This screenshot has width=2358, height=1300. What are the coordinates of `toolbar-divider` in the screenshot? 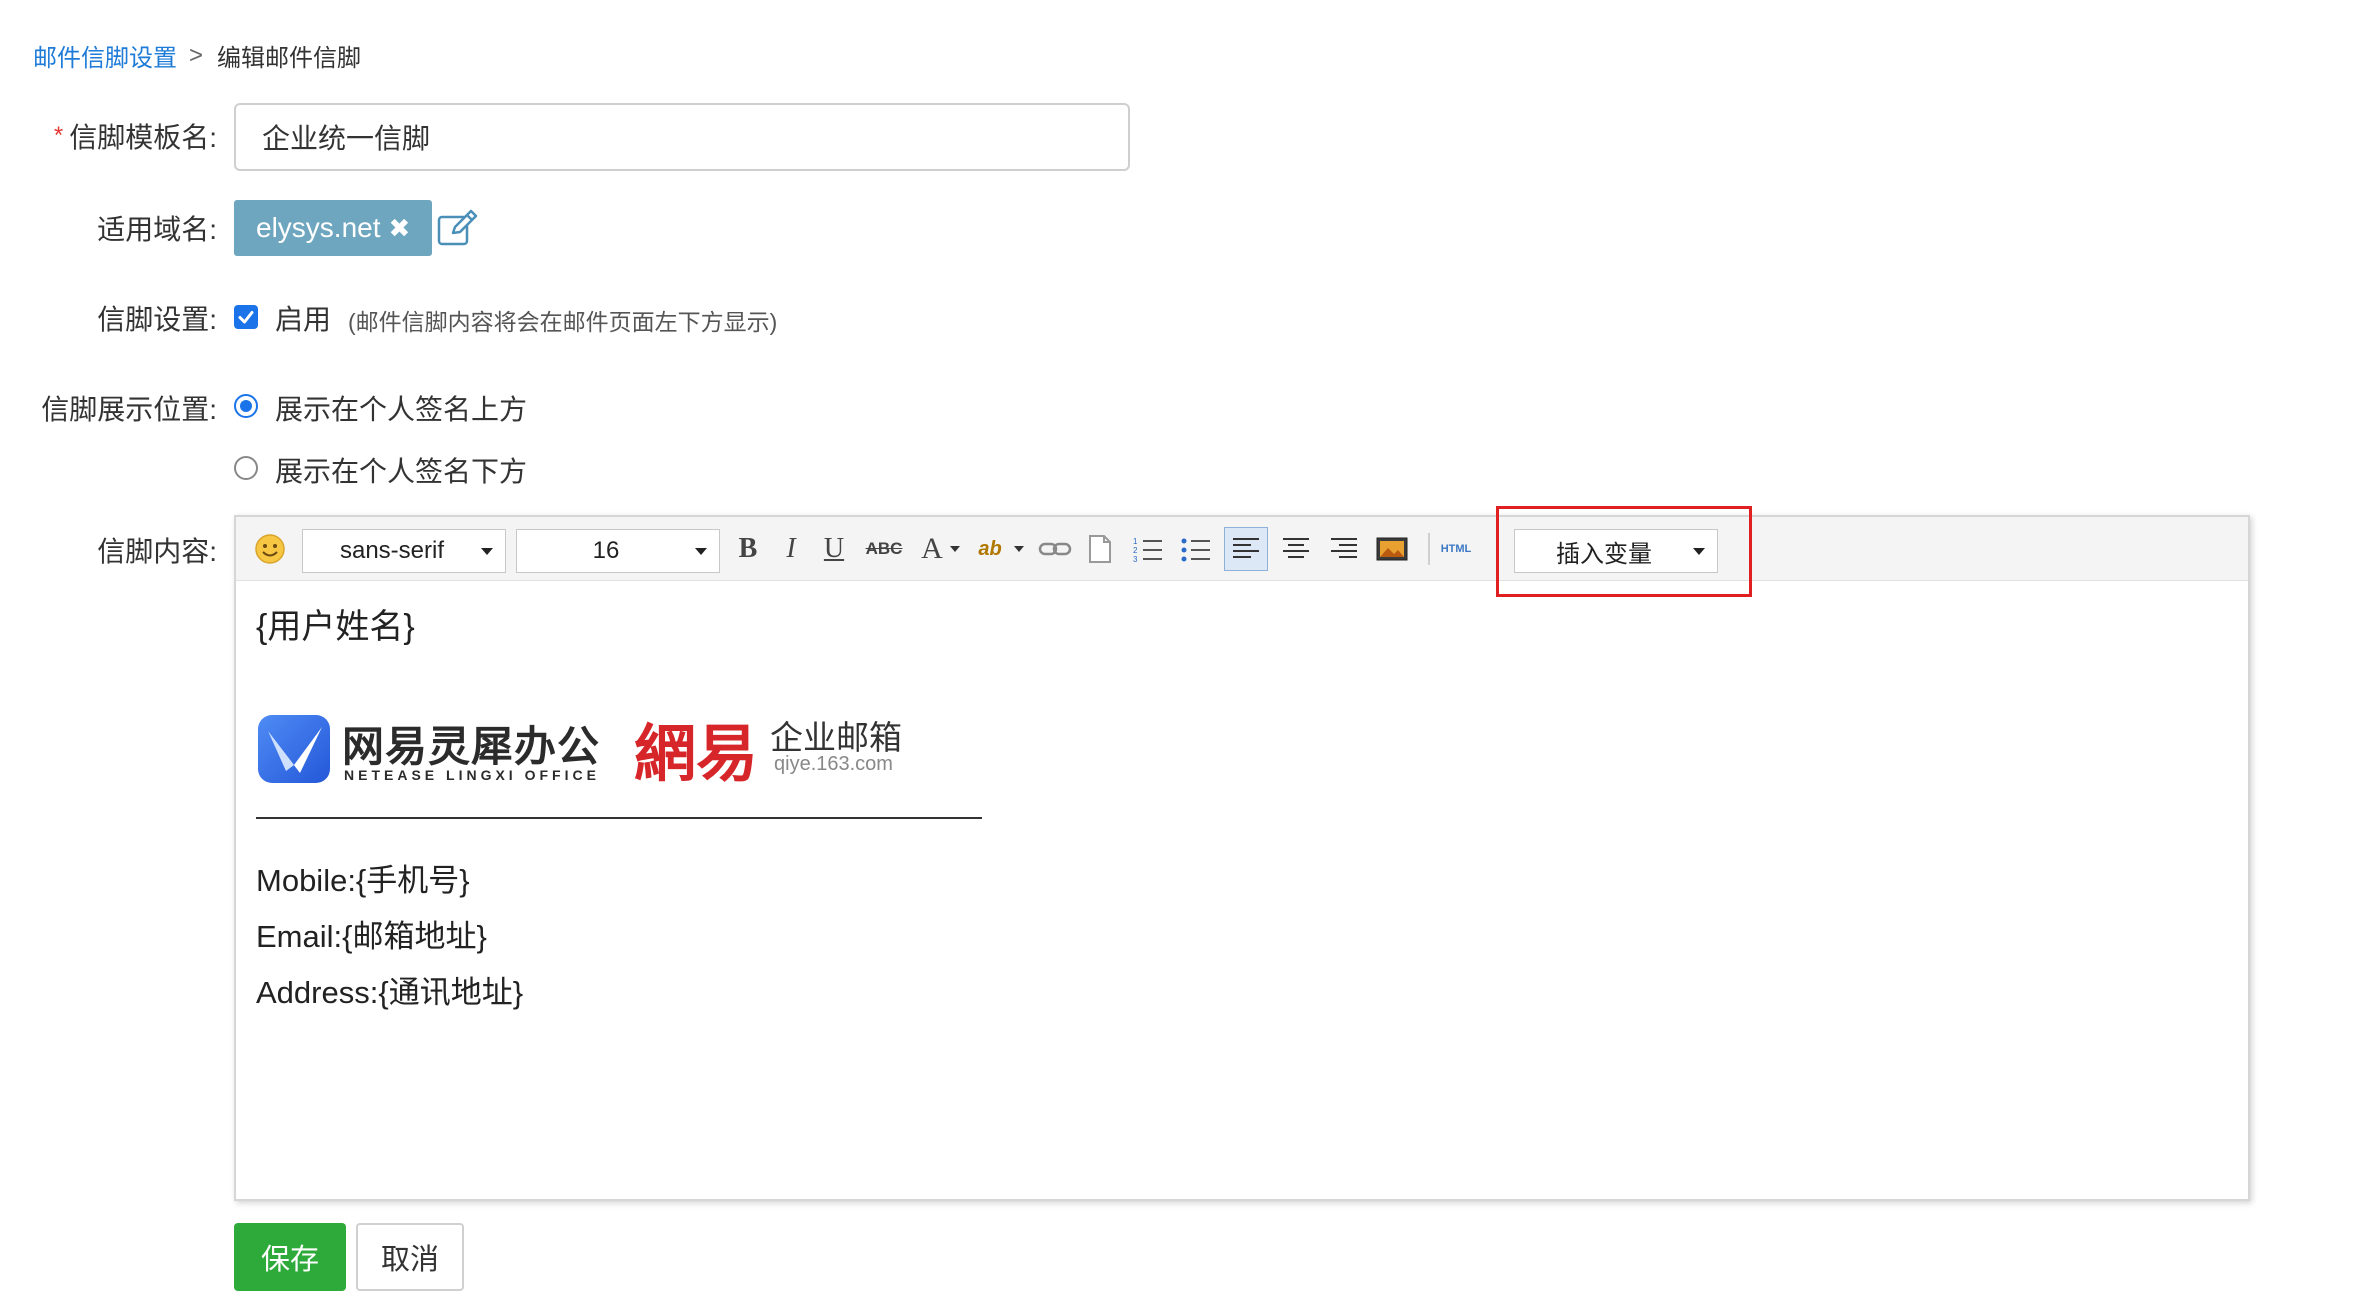 It's located at (1429, 549).